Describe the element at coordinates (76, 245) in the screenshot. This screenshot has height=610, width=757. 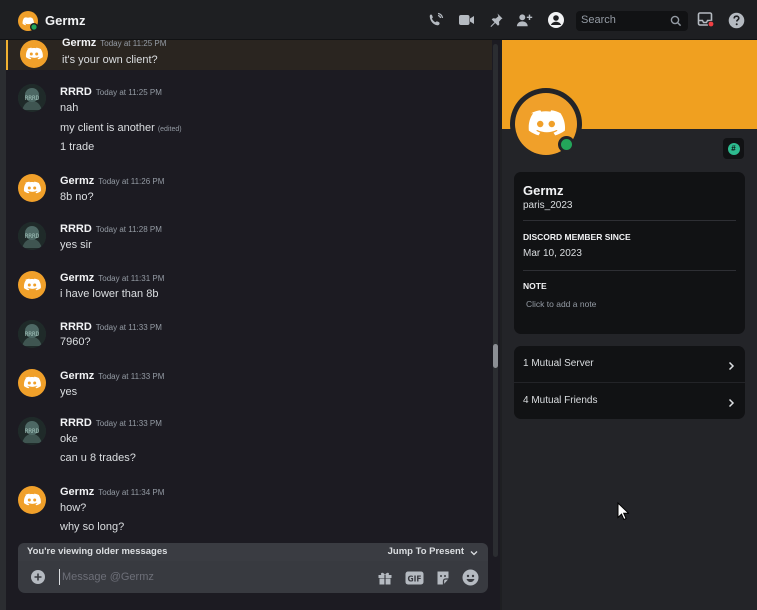
I see `message-text: yes sir` at that location.